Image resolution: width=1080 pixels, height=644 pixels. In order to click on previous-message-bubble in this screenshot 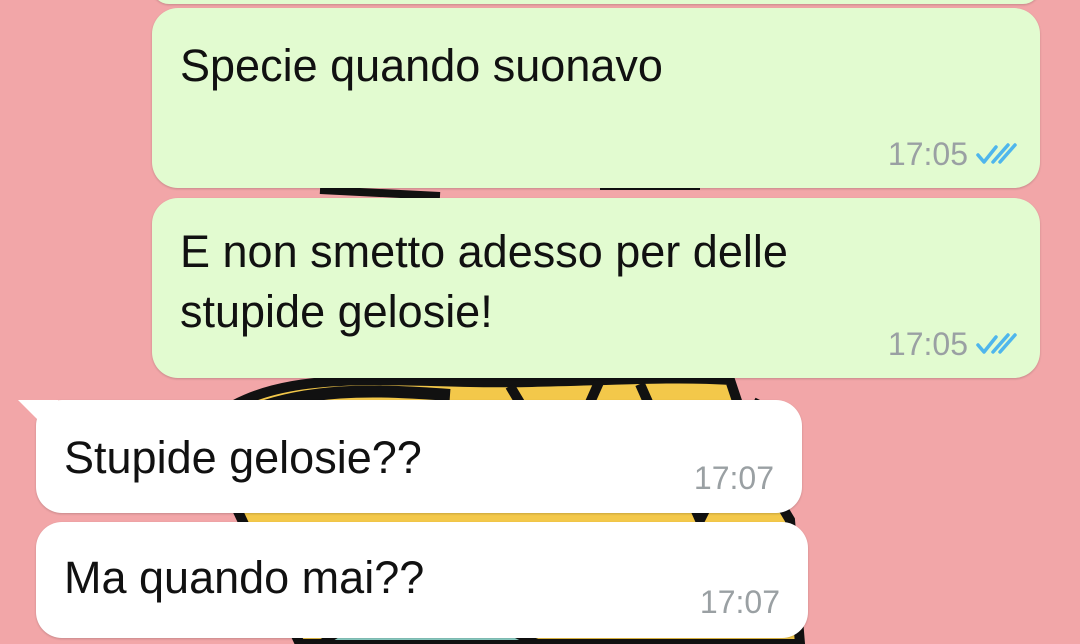, I will do `click(596, 2)`.